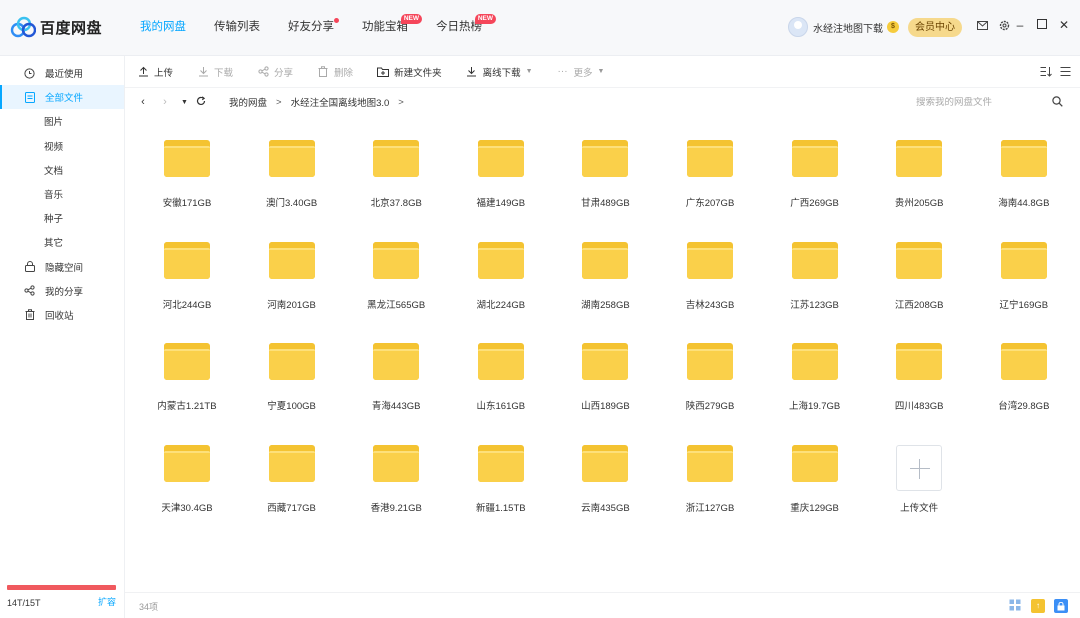 The width and height of the screenshot is (1080, 618). What do you see at coordinates (187, 172) in the screenshot?
I see `folder-item: 安徽171GB` at bounding box center [187, 172].